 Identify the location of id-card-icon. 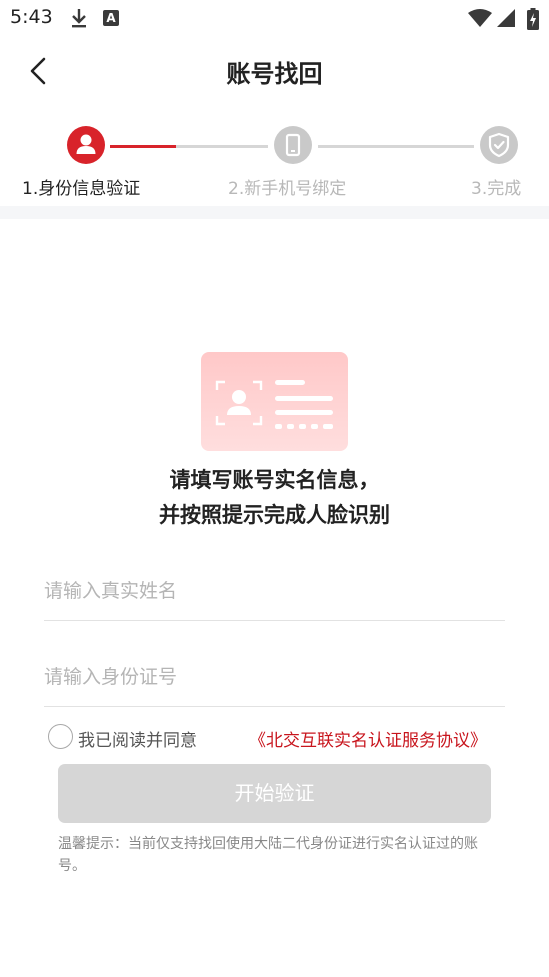
(274, 404).